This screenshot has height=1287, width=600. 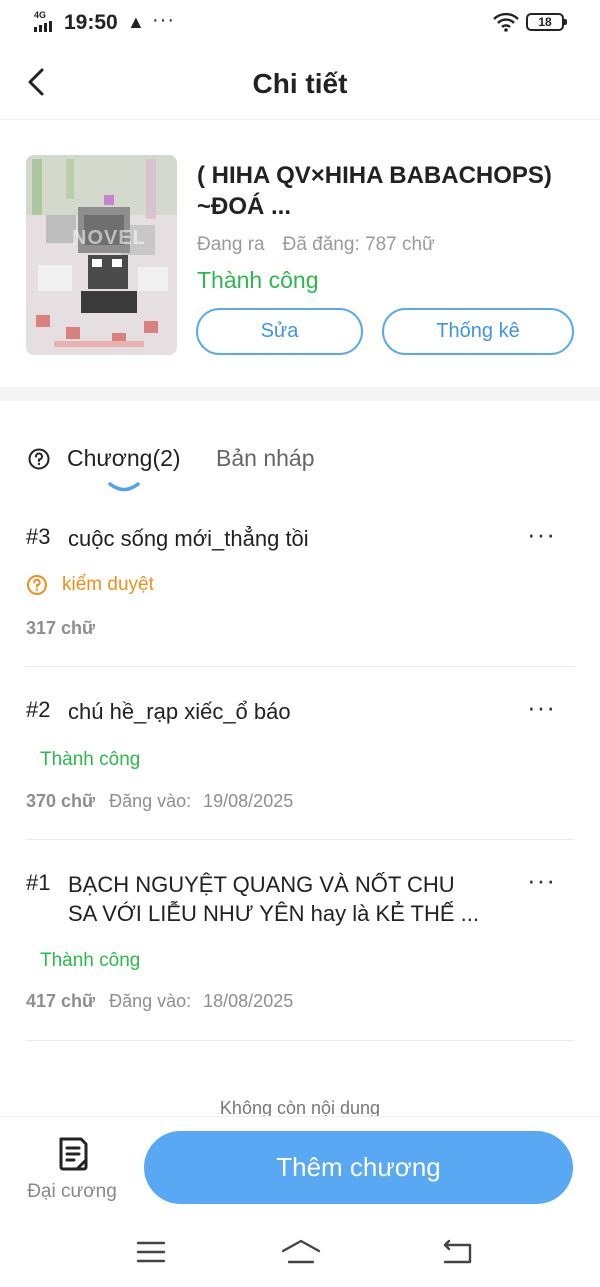 I want to click on story-cover-image: NOVEL, so click(x=101, y=255).